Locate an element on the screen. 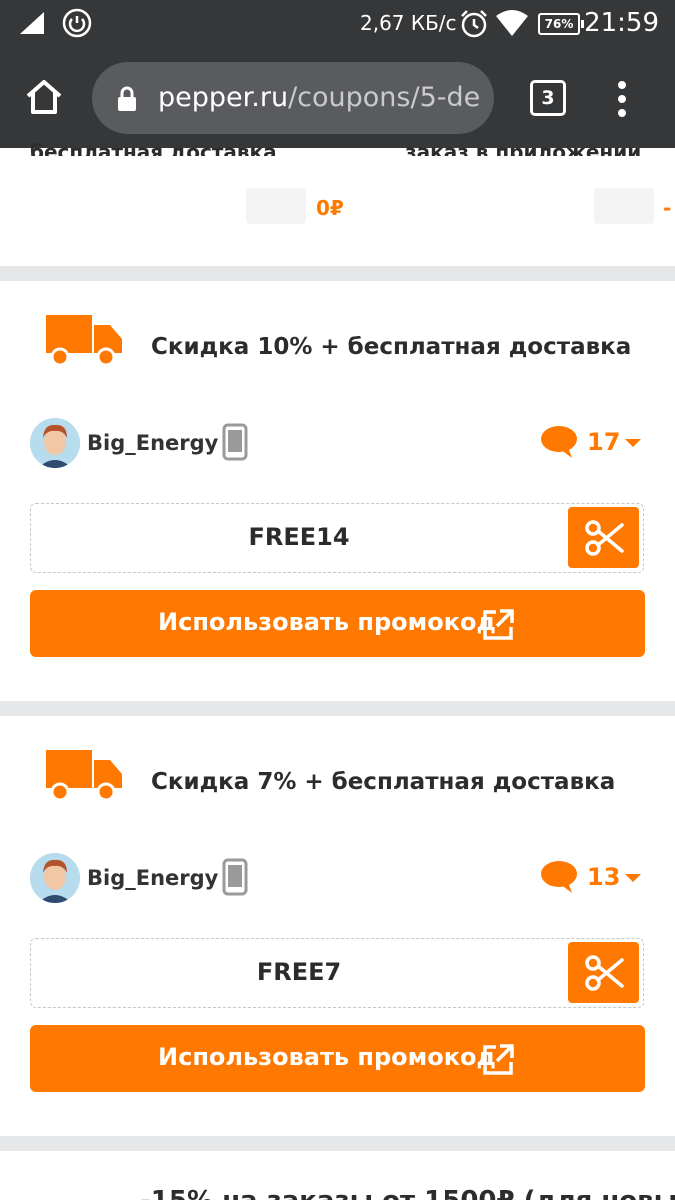 This screenshot has width=675, height=1200. promo-code: FREE7 is located at coordinates (299, 972).